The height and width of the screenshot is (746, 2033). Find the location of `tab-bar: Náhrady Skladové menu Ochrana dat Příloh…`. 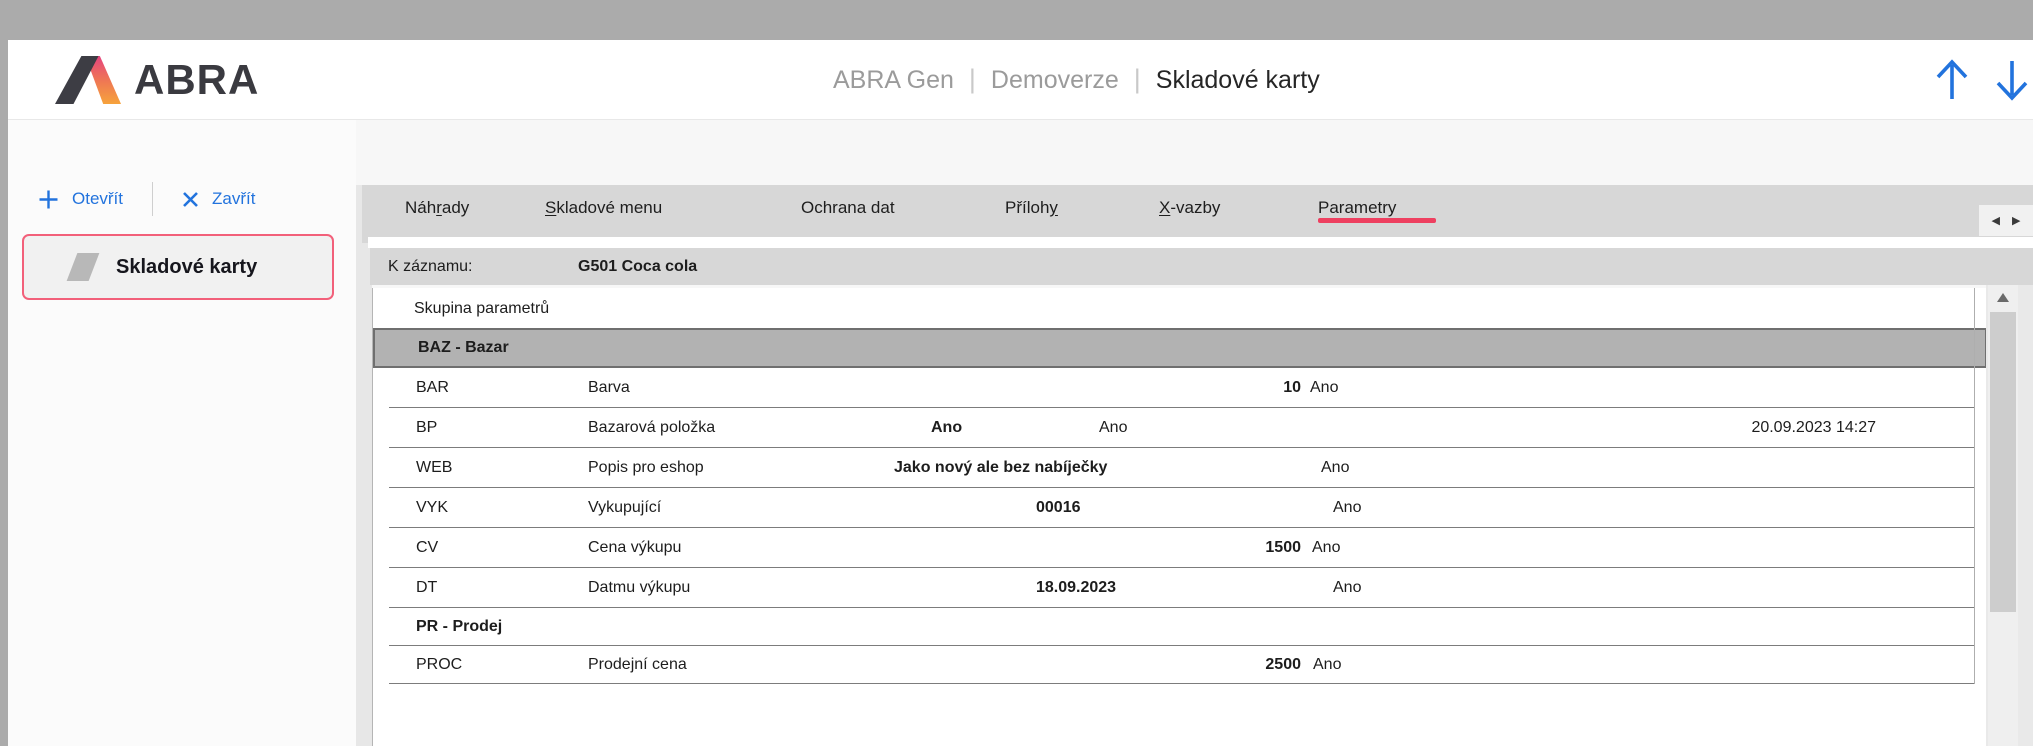

tab-bar: Náhrady Skladové menu Ochrana dat Příloh… is located at coordinates (1197, 214).